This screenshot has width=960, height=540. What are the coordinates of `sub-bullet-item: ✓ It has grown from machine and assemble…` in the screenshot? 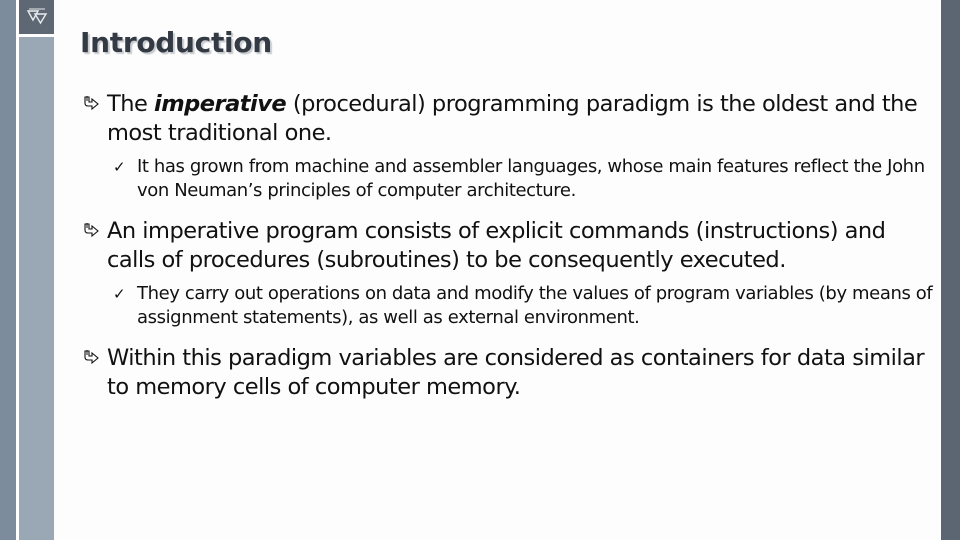 It's located at (507, 179).